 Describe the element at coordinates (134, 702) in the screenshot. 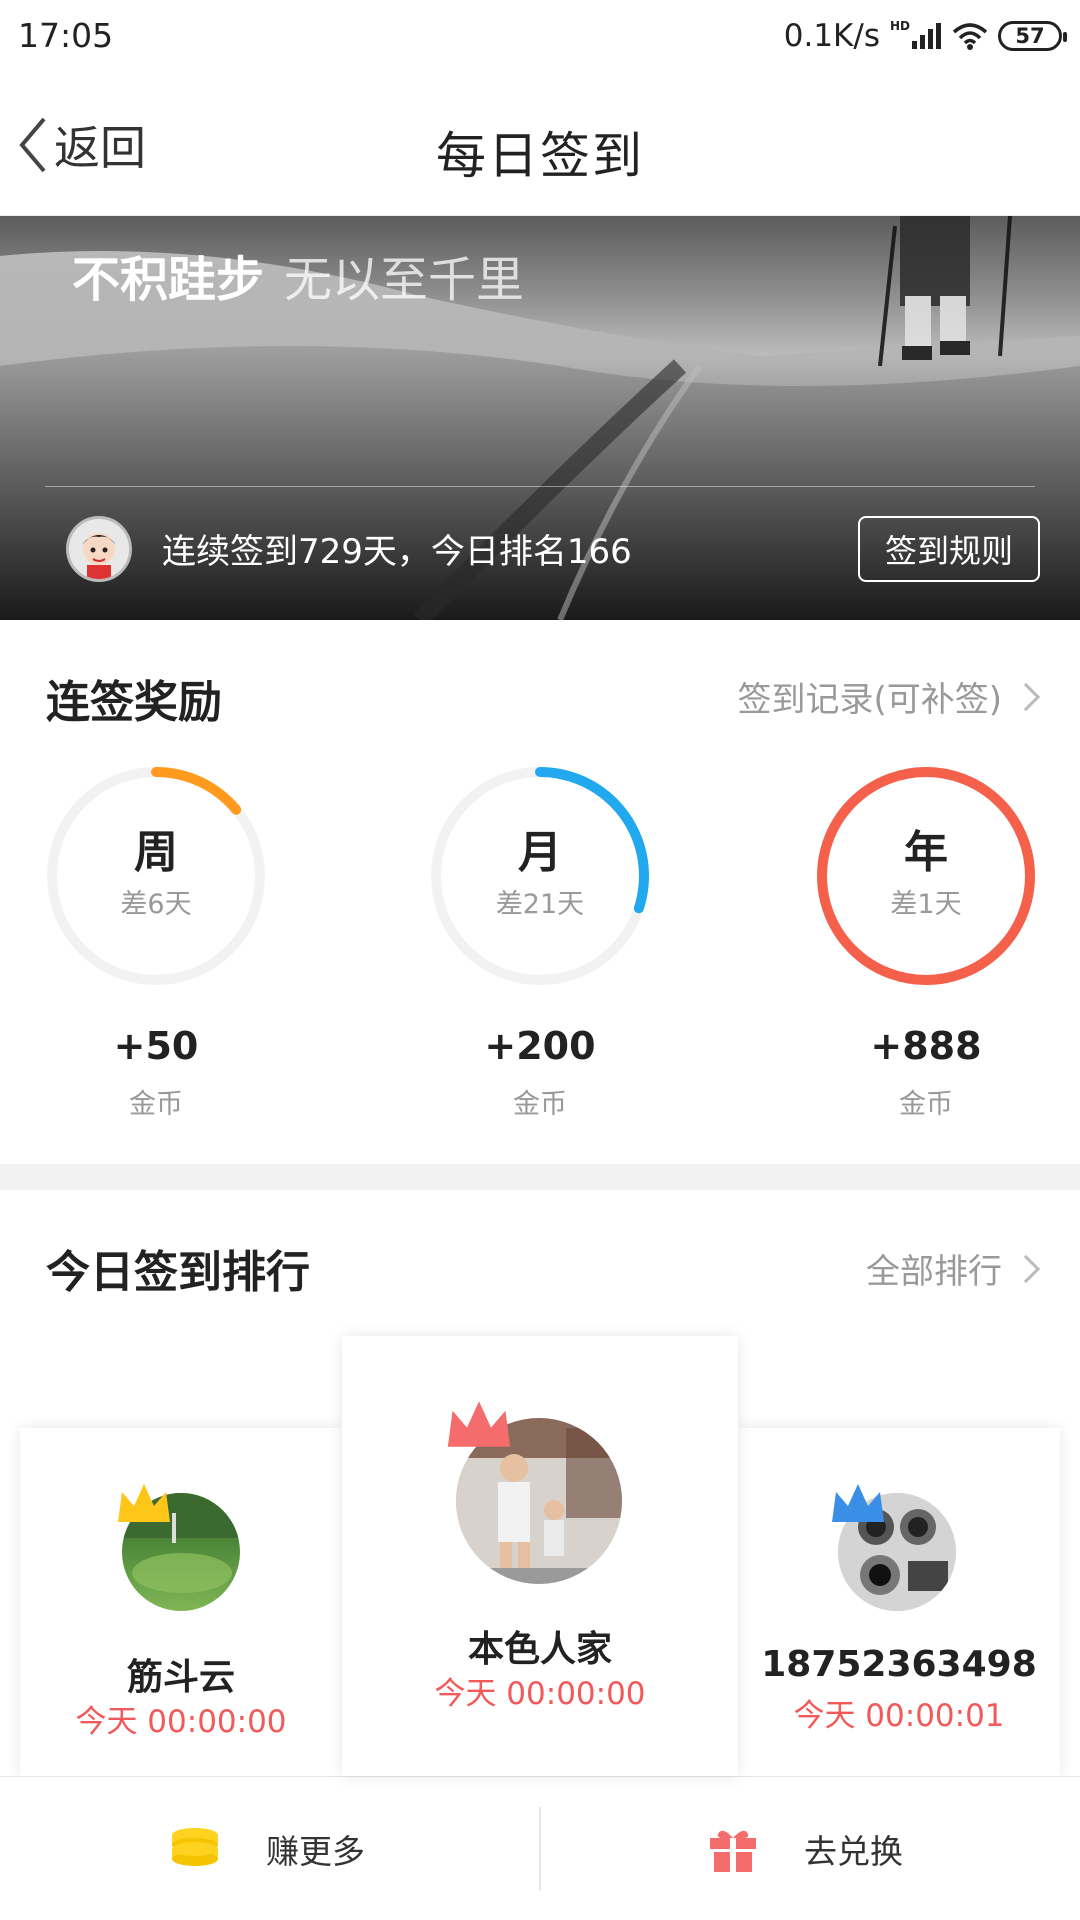

I see `rewards-title: 连签奖励` at that location.